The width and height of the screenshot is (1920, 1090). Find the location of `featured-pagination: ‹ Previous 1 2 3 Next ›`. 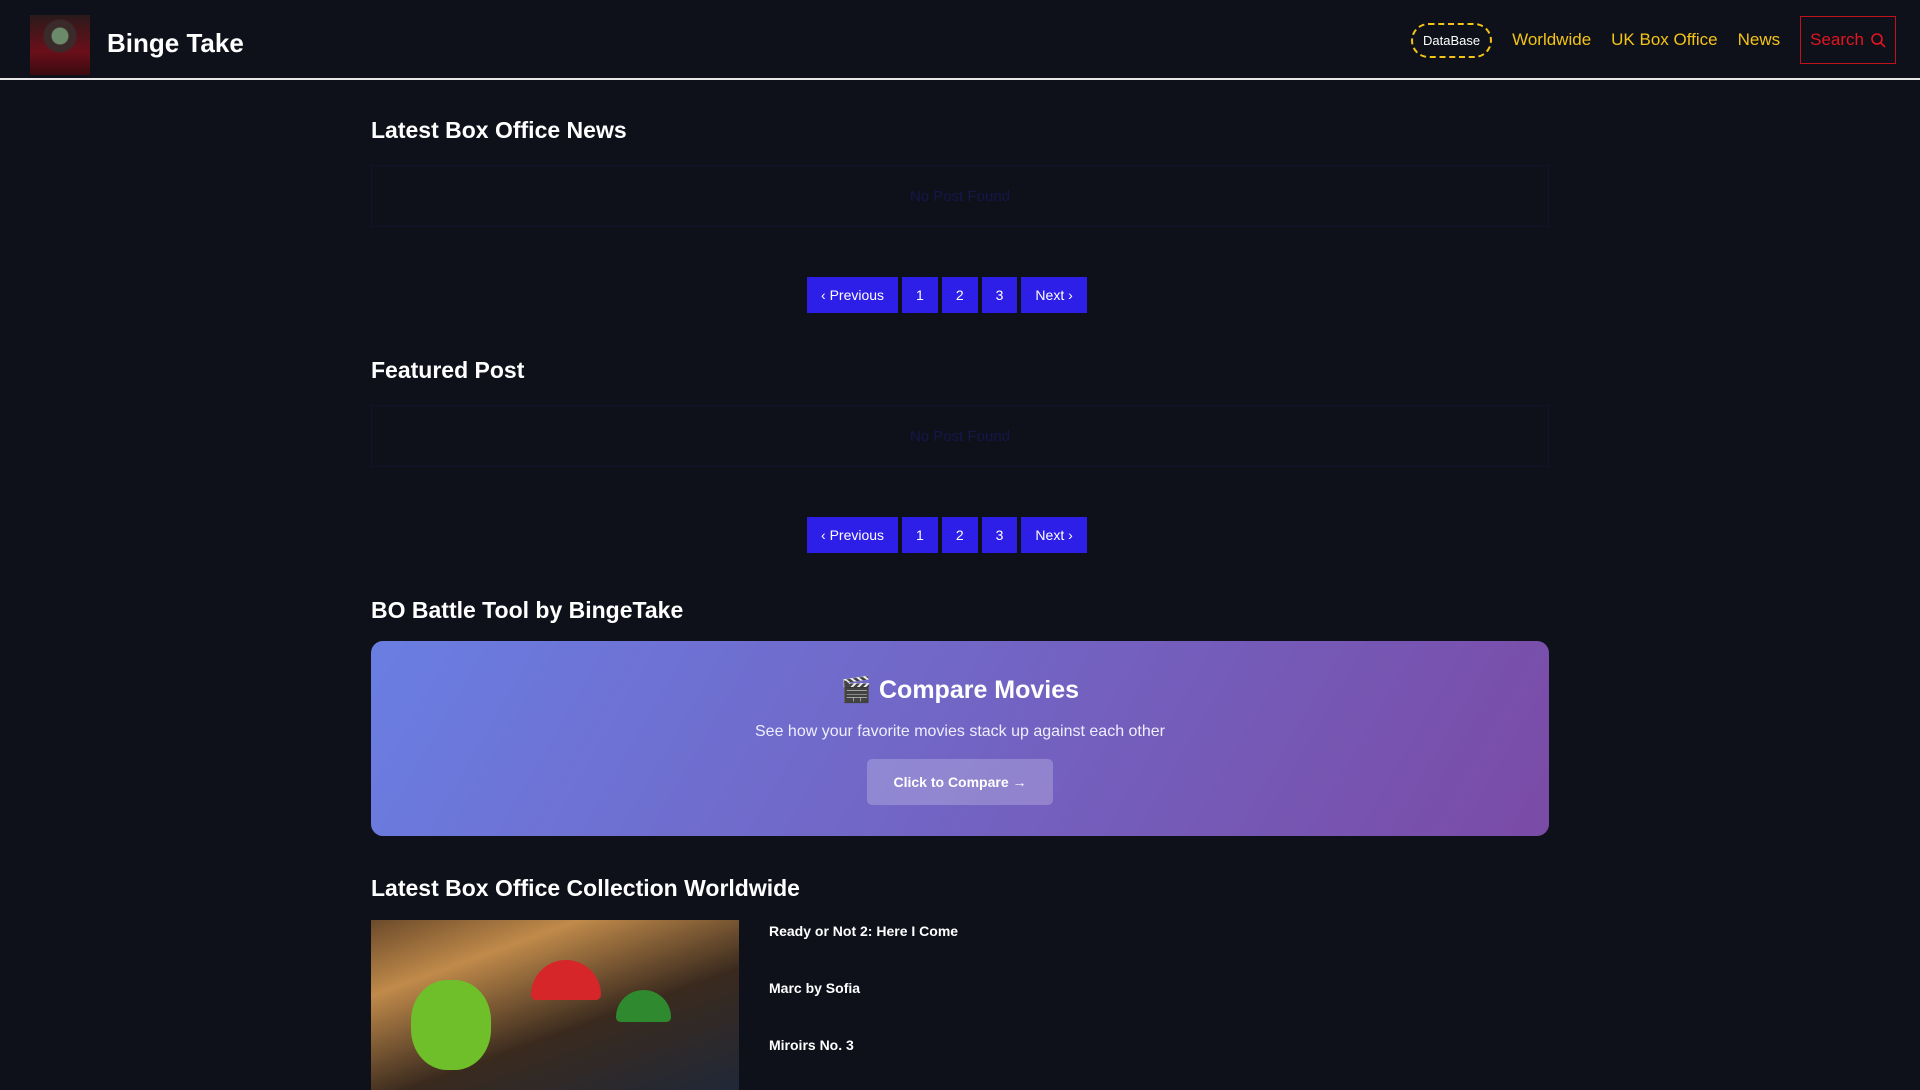

featured-pagination: ‹ Previous 1 2 3 Next › is located at coordinates (947, 535).